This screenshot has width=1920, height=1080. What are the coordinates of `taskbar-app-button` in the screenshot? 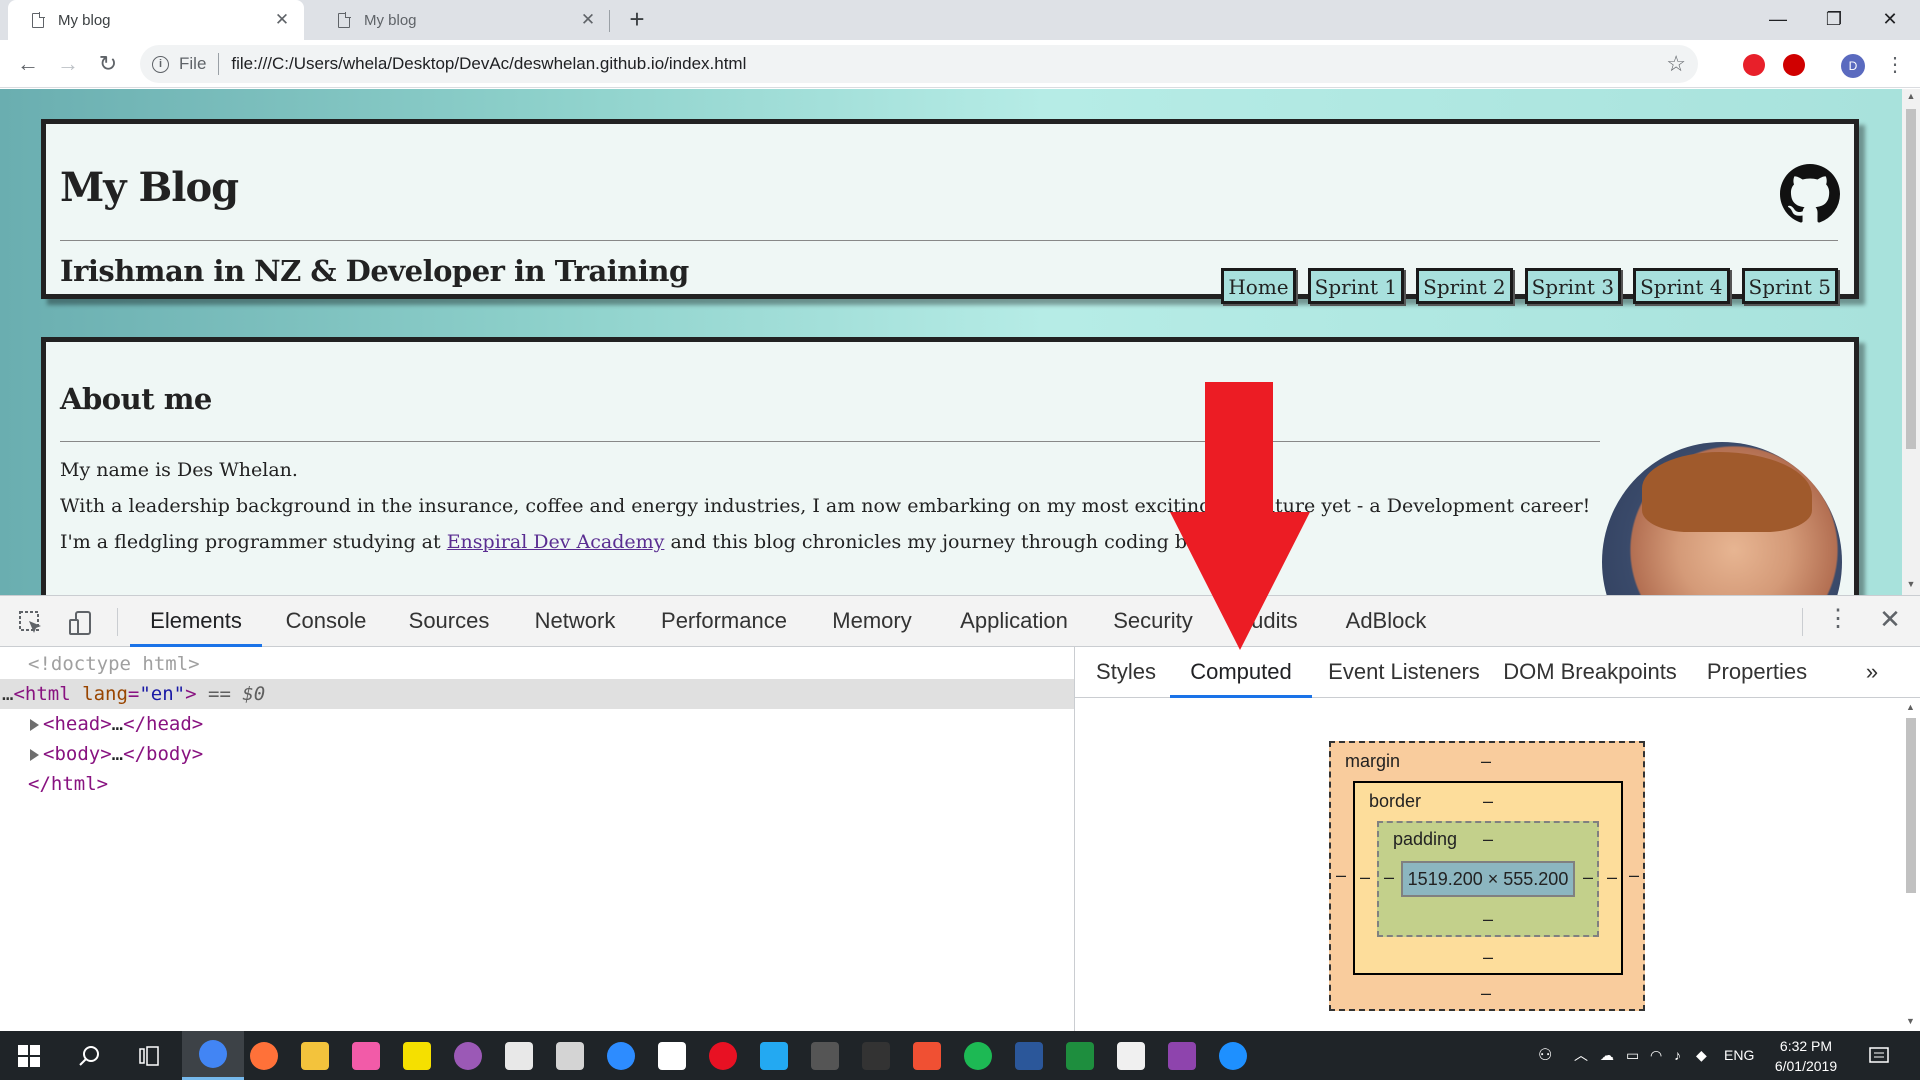 It's located at (1233, 1055).